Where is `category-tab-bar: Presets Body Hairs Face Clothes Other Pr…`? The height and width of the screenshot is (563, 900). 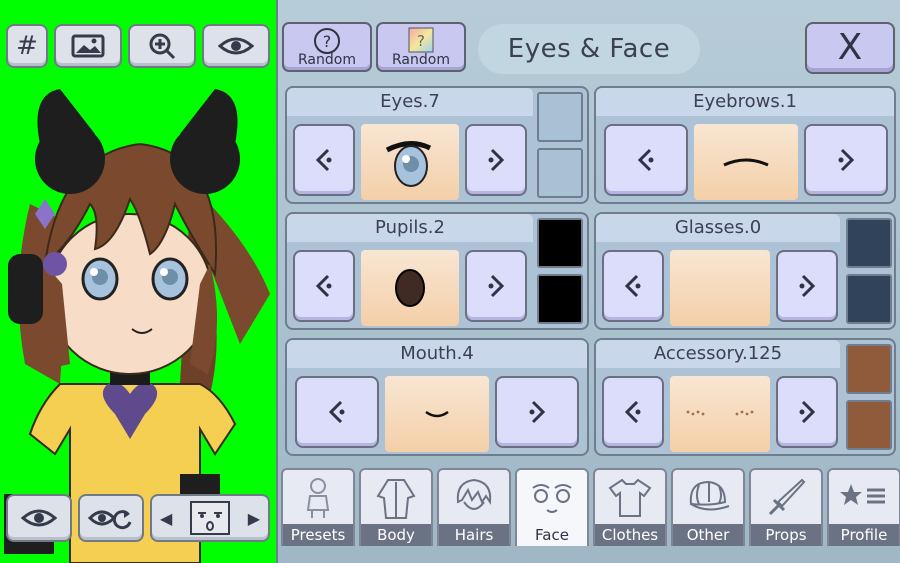 category-tab-bar: Presets Body Hairs Face Clothes Other Pr… is located at coordinates (589, 513).